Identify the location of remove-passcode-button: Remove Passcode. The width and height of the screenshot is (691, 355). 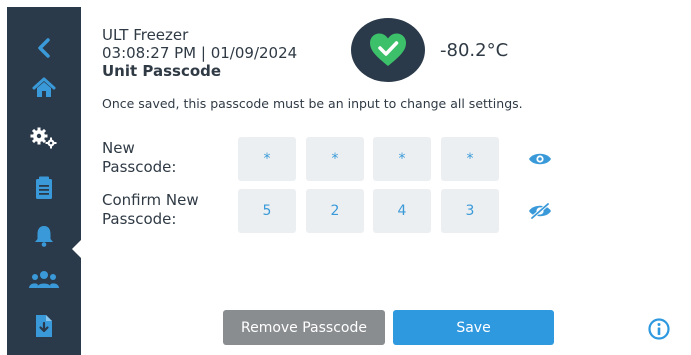
(304, 327).